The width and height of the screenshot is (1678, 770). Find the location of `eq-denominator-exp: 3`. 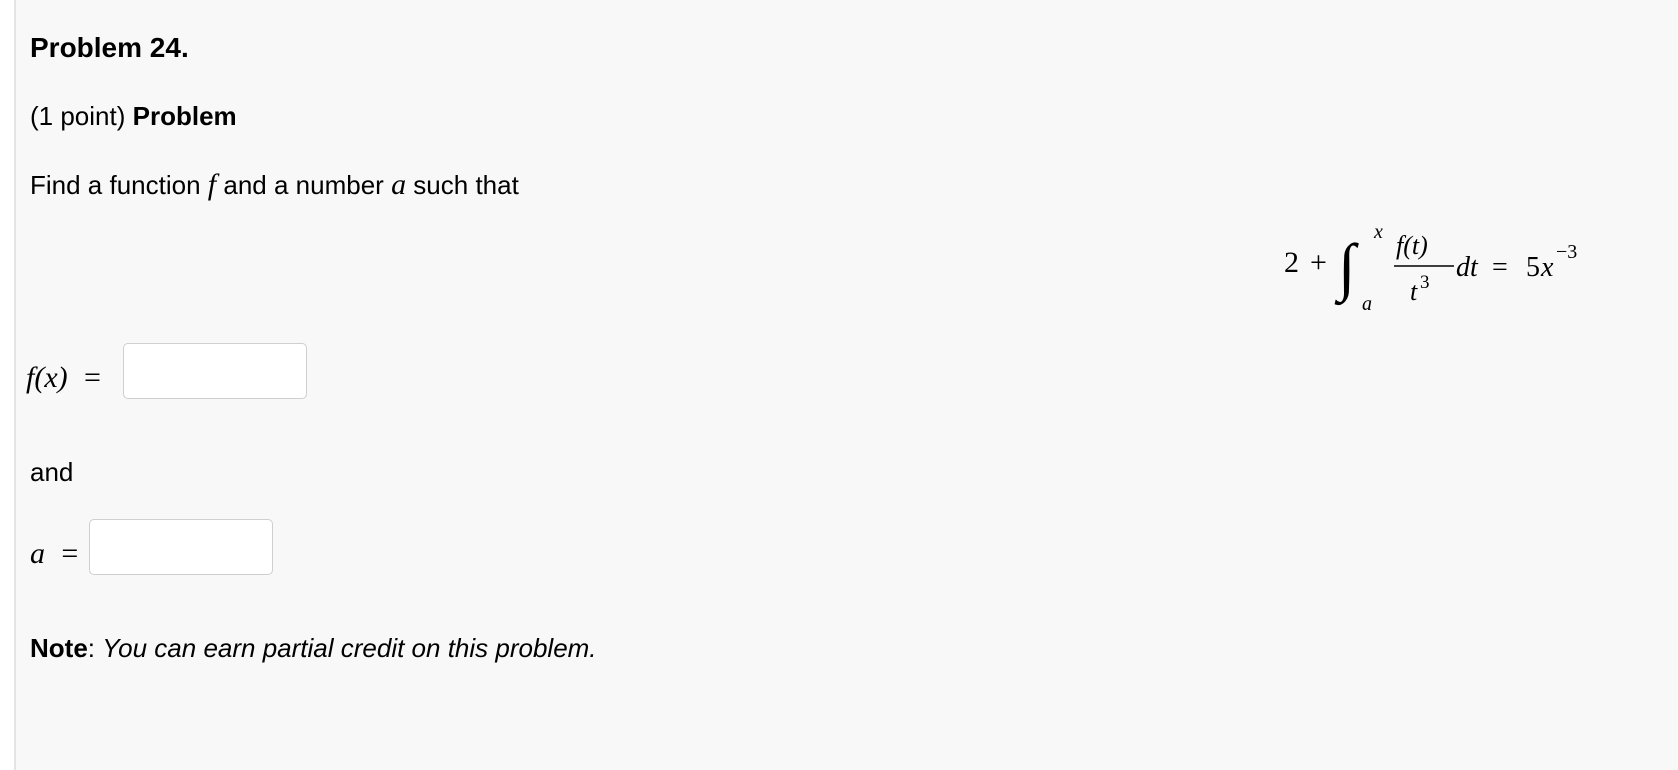

eq-denominator-exp: 3 is located at coordinates (1425, 282).